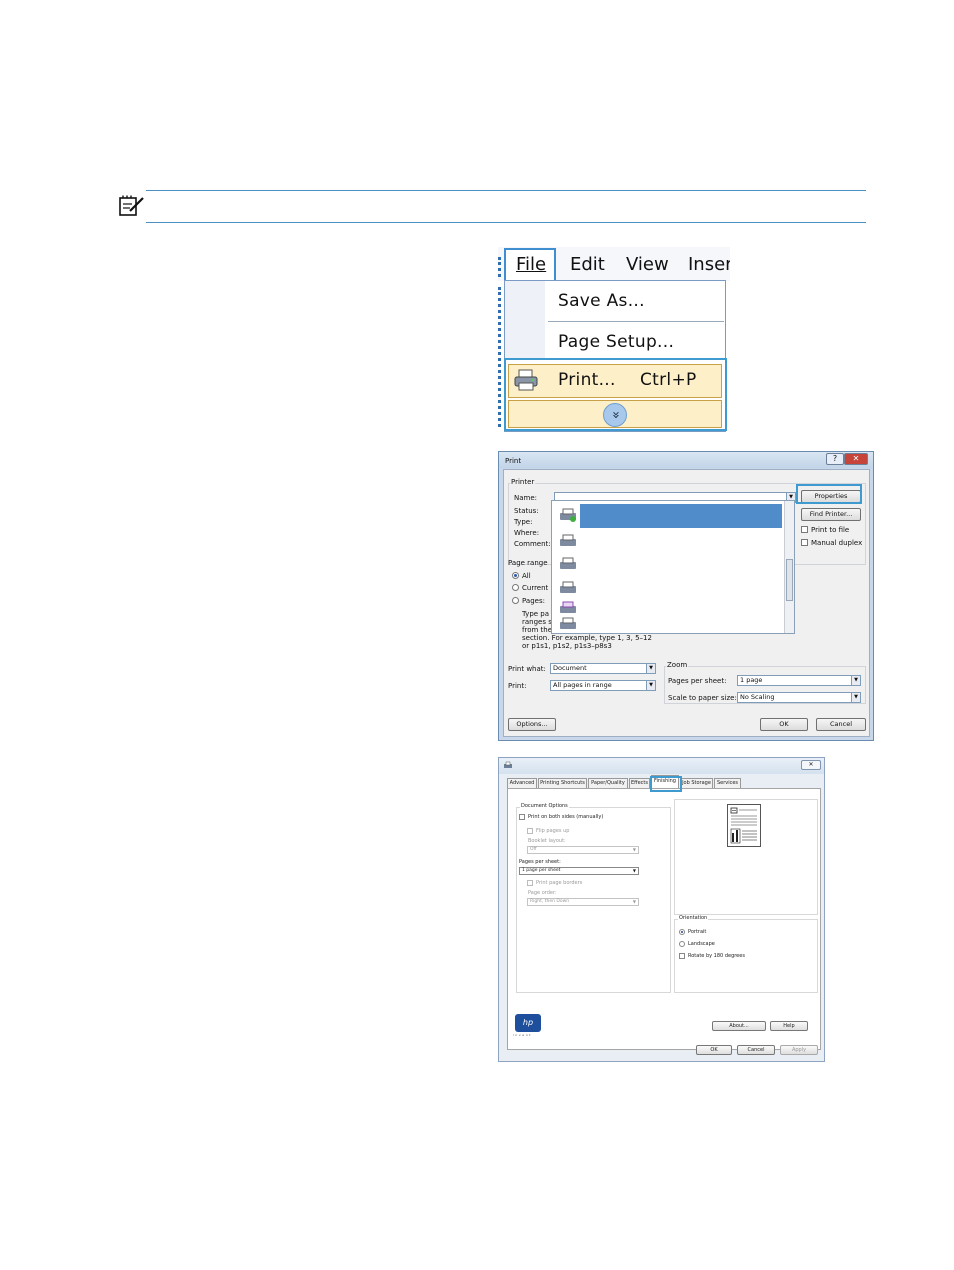 This screenshot has width=954, height=1270. What do you see at coordinates (542, 893) in the screenshot?
I see `page-order-label: Page order:` at bounding box center [542, 893].